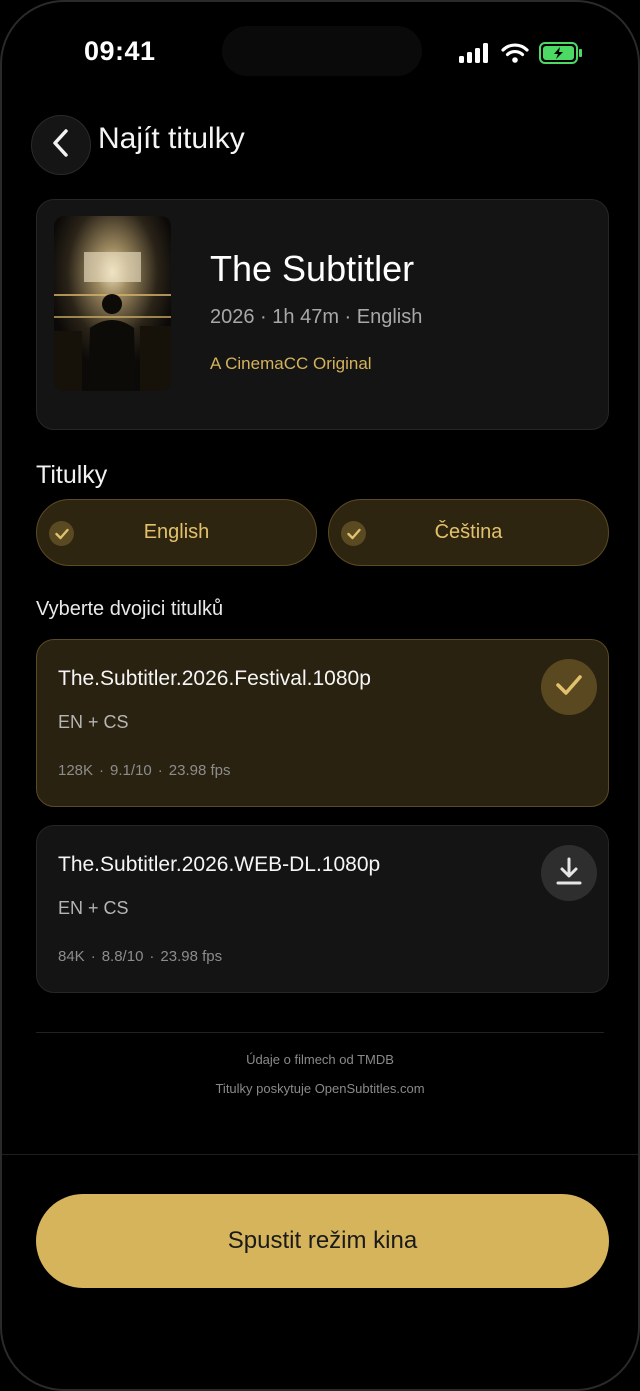  What do you see at coordinates (515, 55) in the screenshot?
I see `wifi-icon` at bounding box center [515, 55].